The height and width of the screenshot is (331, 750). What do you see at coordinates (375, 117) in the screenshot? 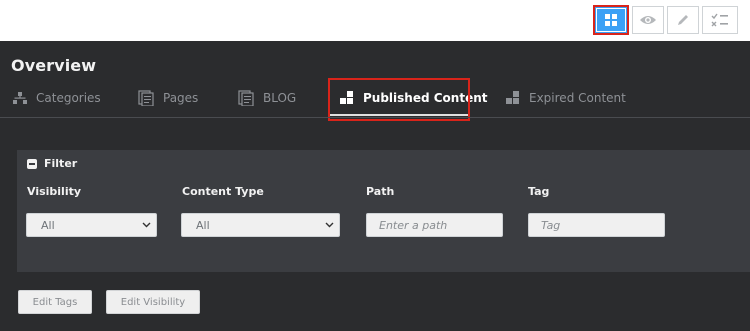
I see `tabs-divider` at bounding box center [375, 117].